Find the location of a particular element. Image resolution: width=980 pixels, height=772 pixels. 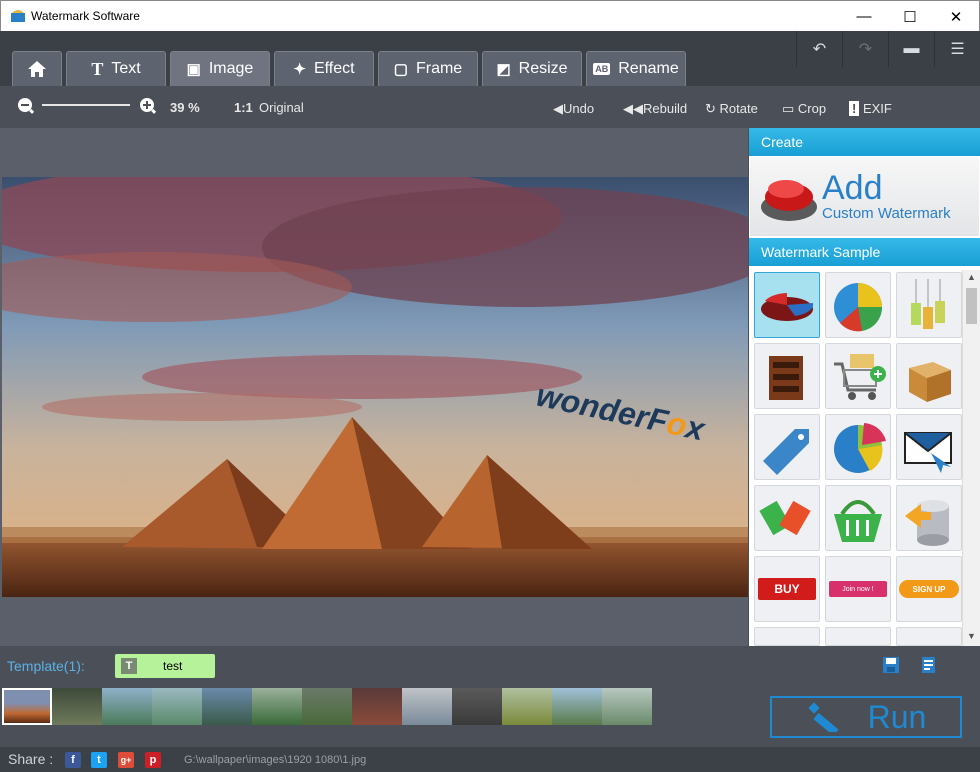

app-icon is located at coordinates (18, 16).